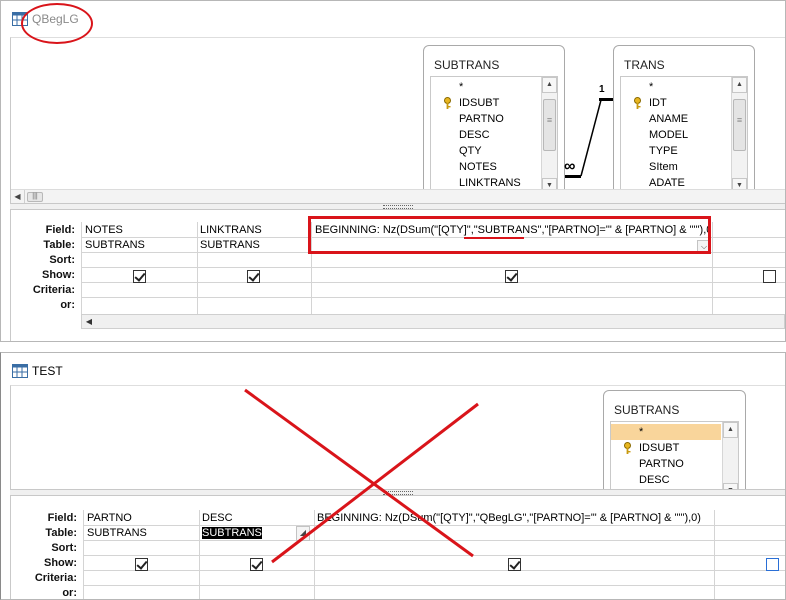 The image size is (786, 600). Describe the element at coordinates (142, 518) in the screenshot. I see `grid-cell-field: PARTNO` at that location.